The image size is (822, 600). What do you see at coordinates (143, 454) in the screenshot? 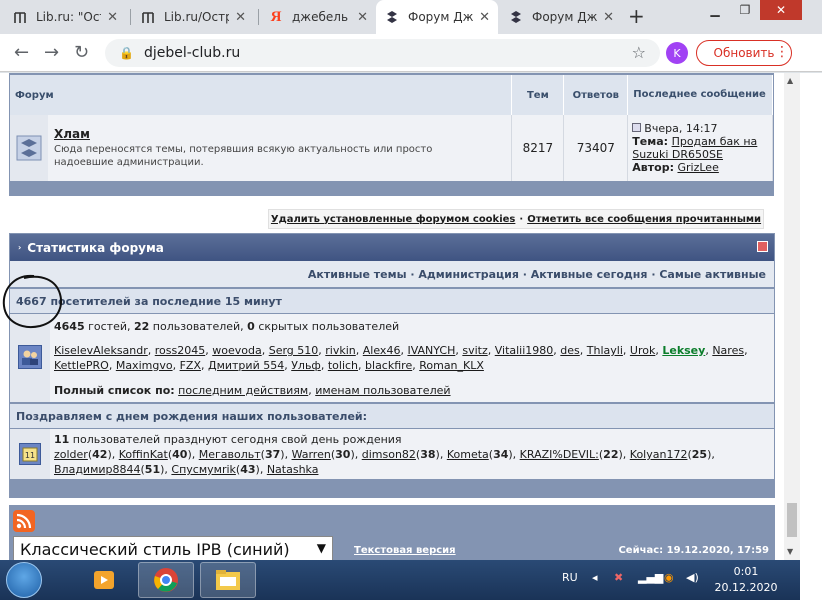
I see `birthday-user-link: KoffinKat` at bounding box center [143, 454].